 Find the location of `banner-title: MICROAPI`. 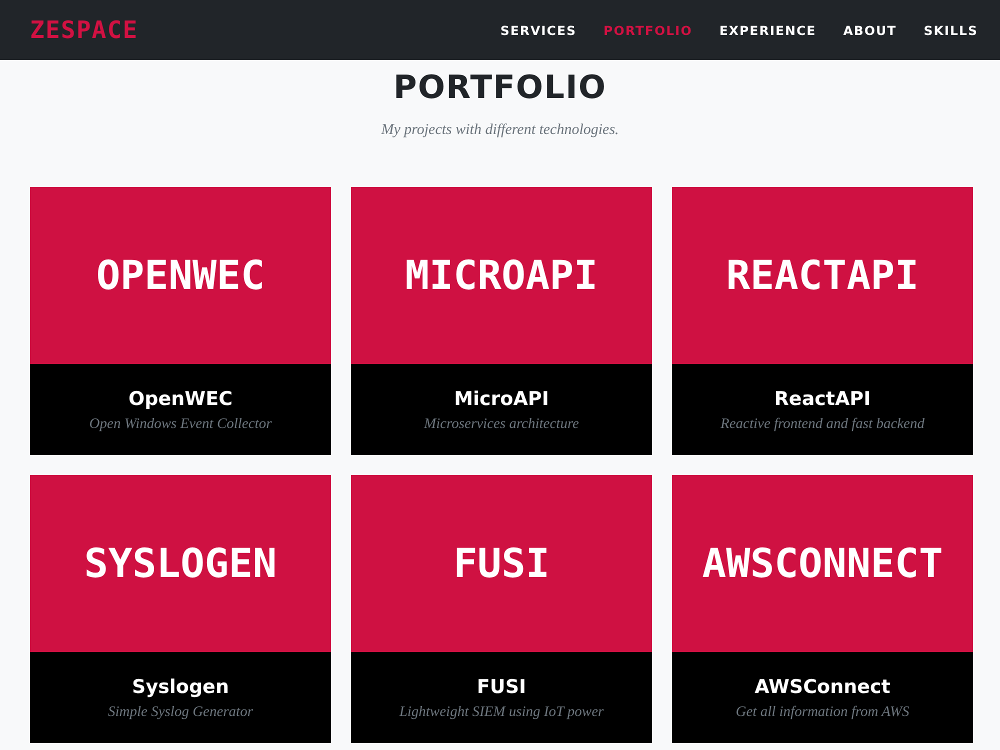

banner-title: MICROAPI is located at coordinates (501, 275).